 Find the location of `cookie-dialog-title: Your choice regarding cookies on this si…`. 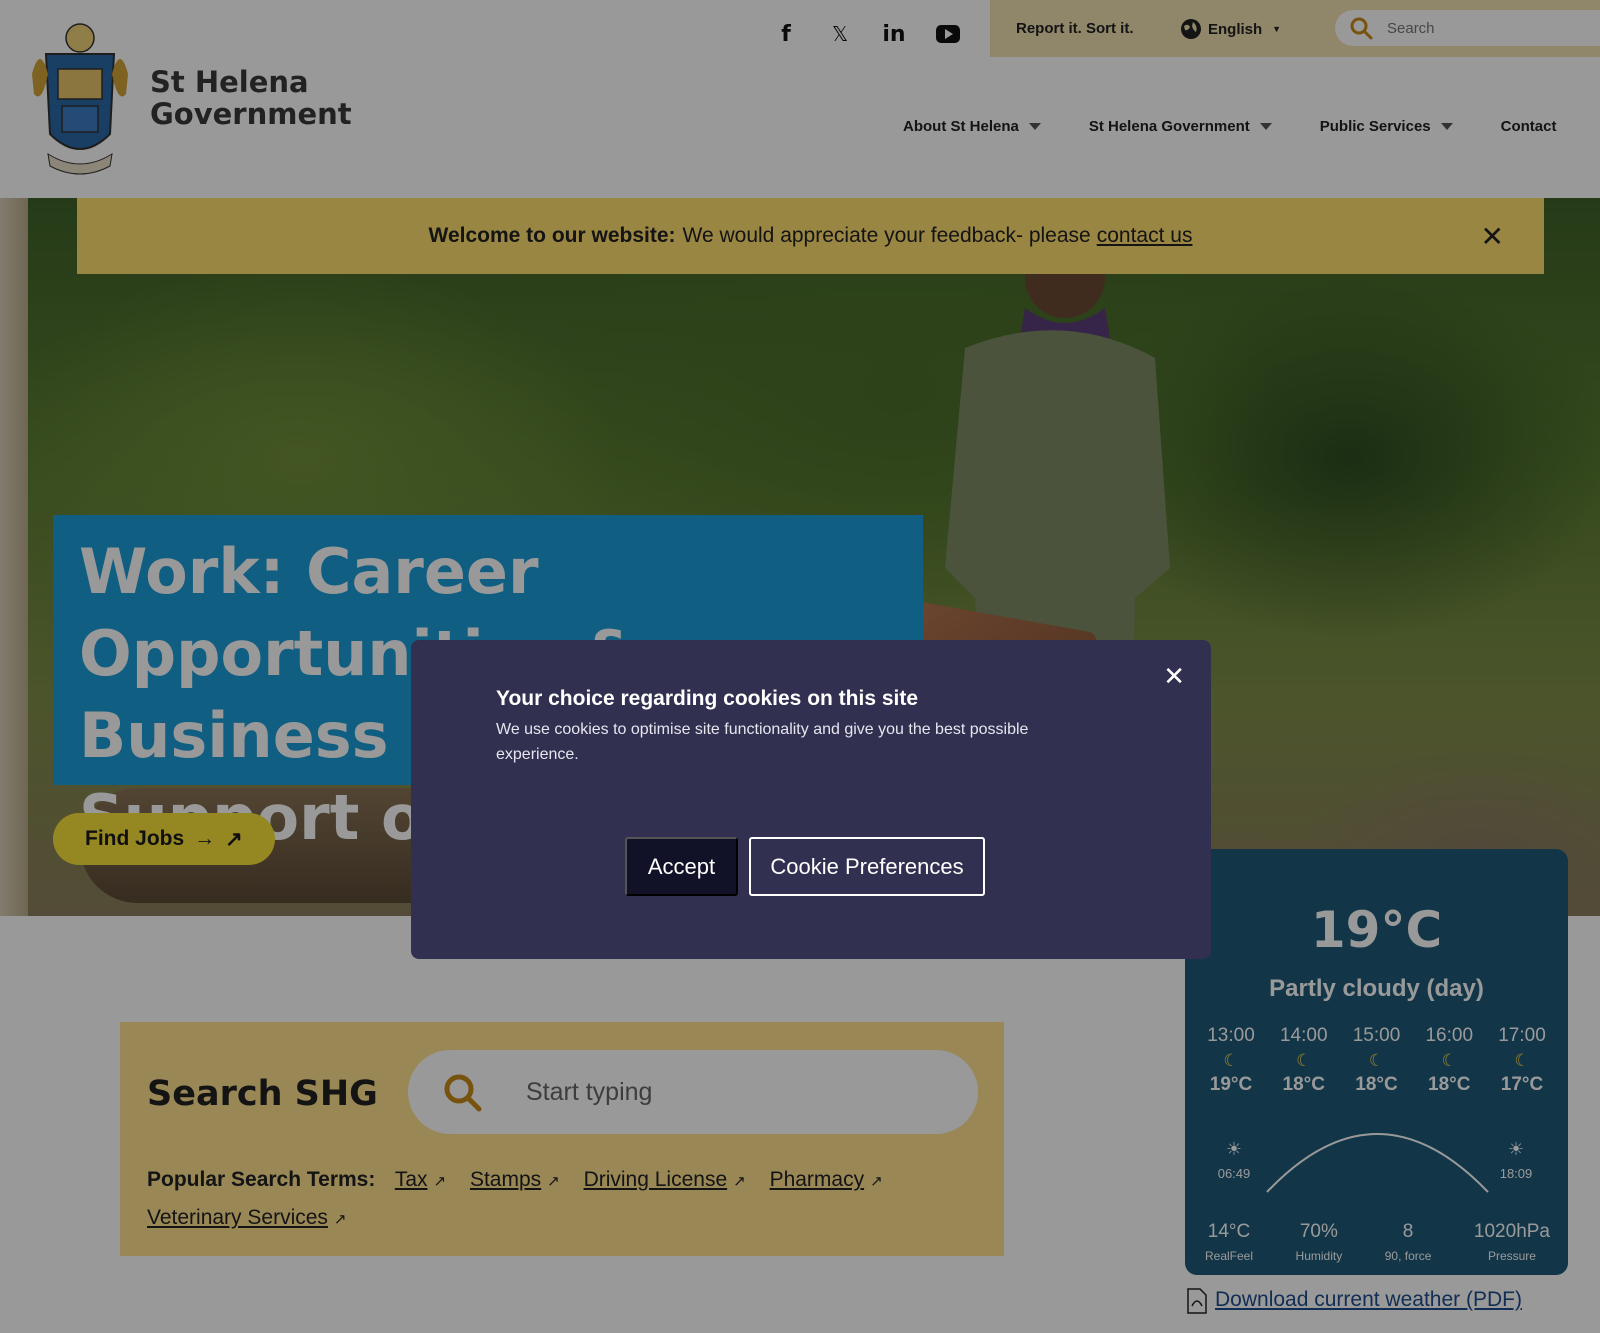

cookie-dialog-title: Your choice regarding cookies on this si… is located at coordinates (707, 698).